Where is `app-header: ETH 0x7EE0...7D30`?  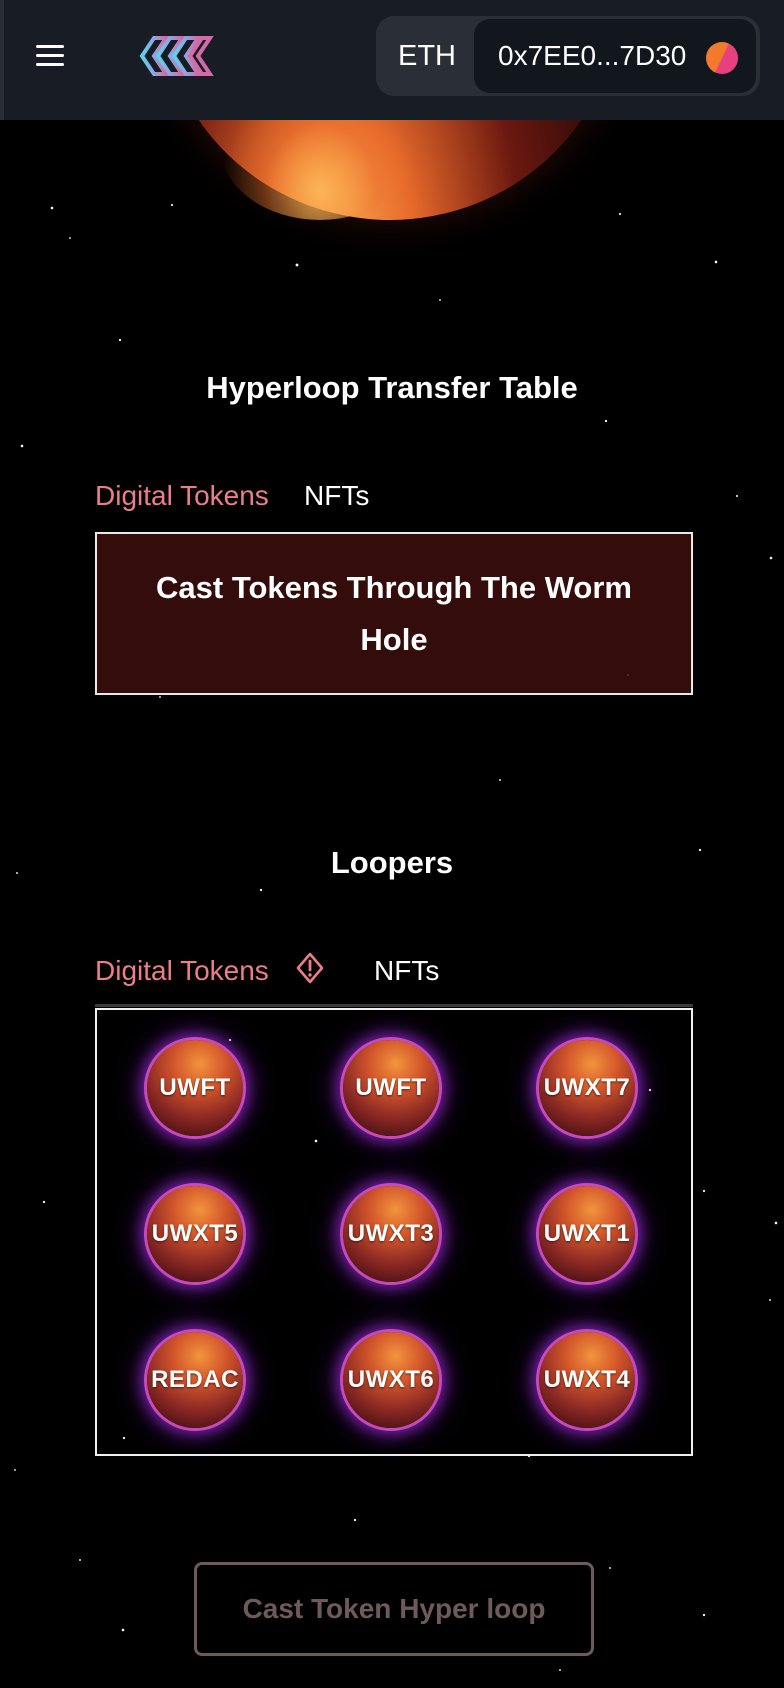 app-header: ETH 0x7EE0...7D30 is located at coordinates (392, 60).